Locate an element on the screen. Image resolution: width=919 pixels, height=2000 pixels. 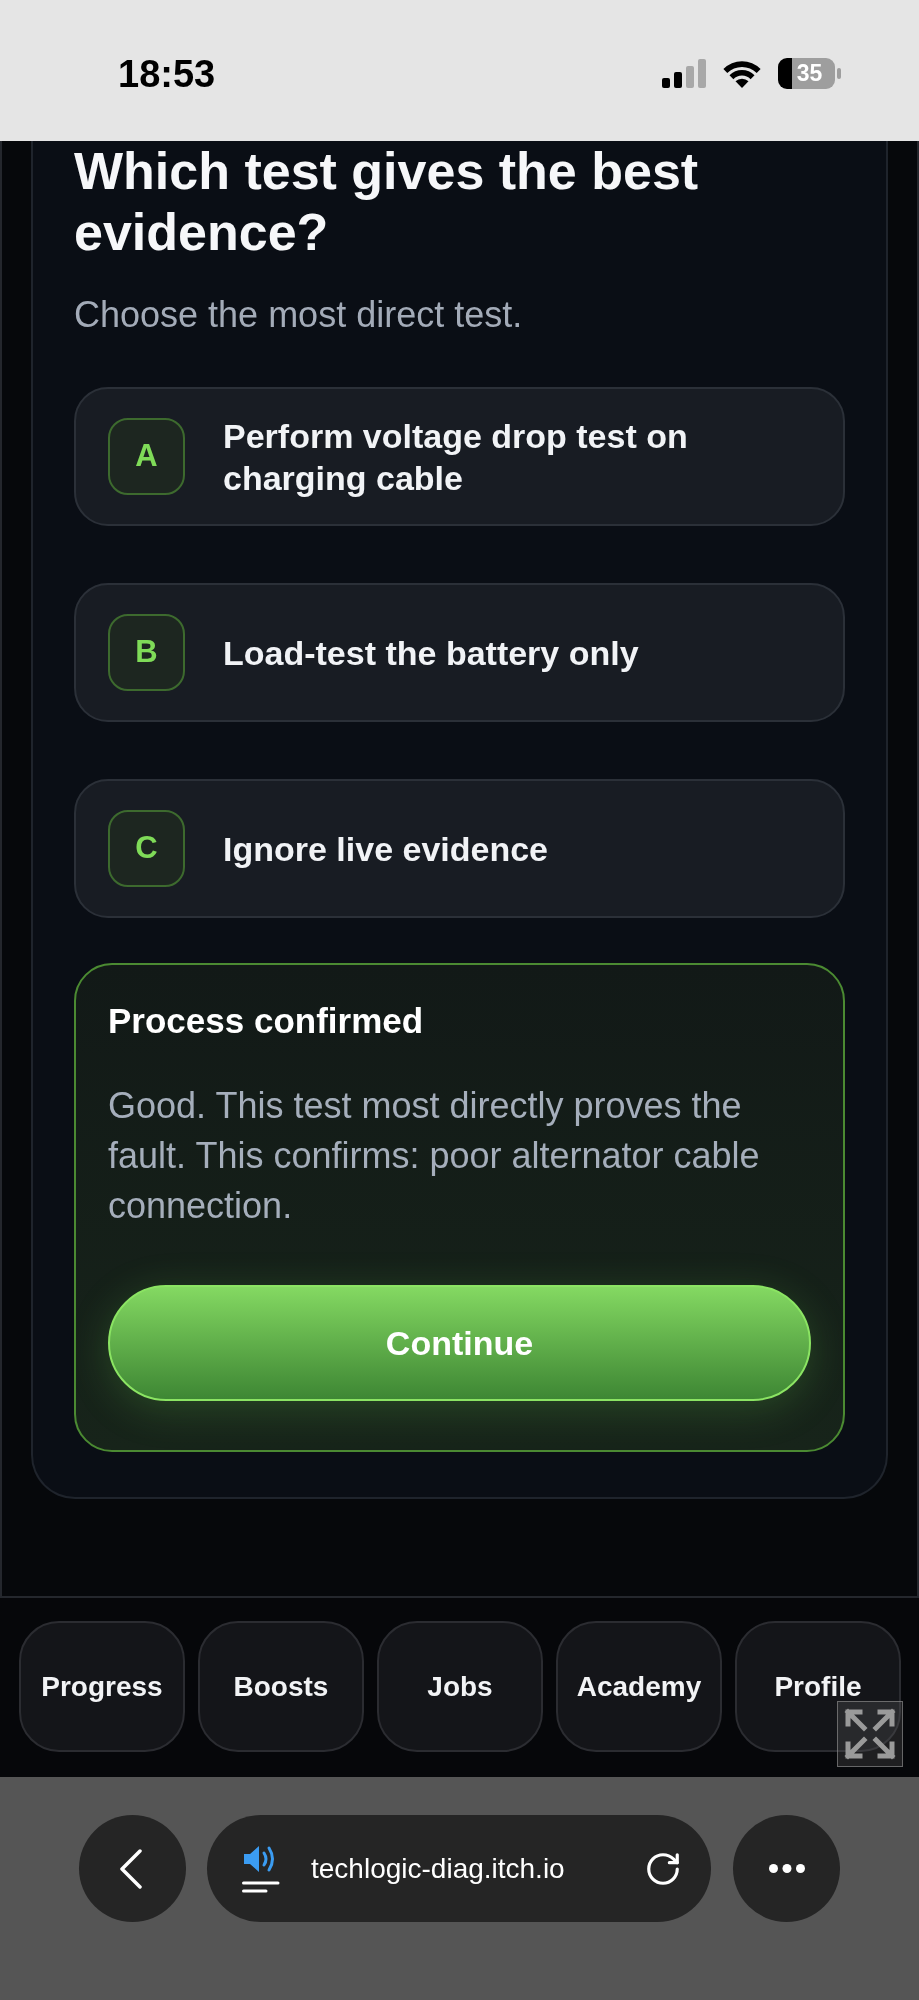
expand-arrows-icon is located at coordinates (870, 1734).